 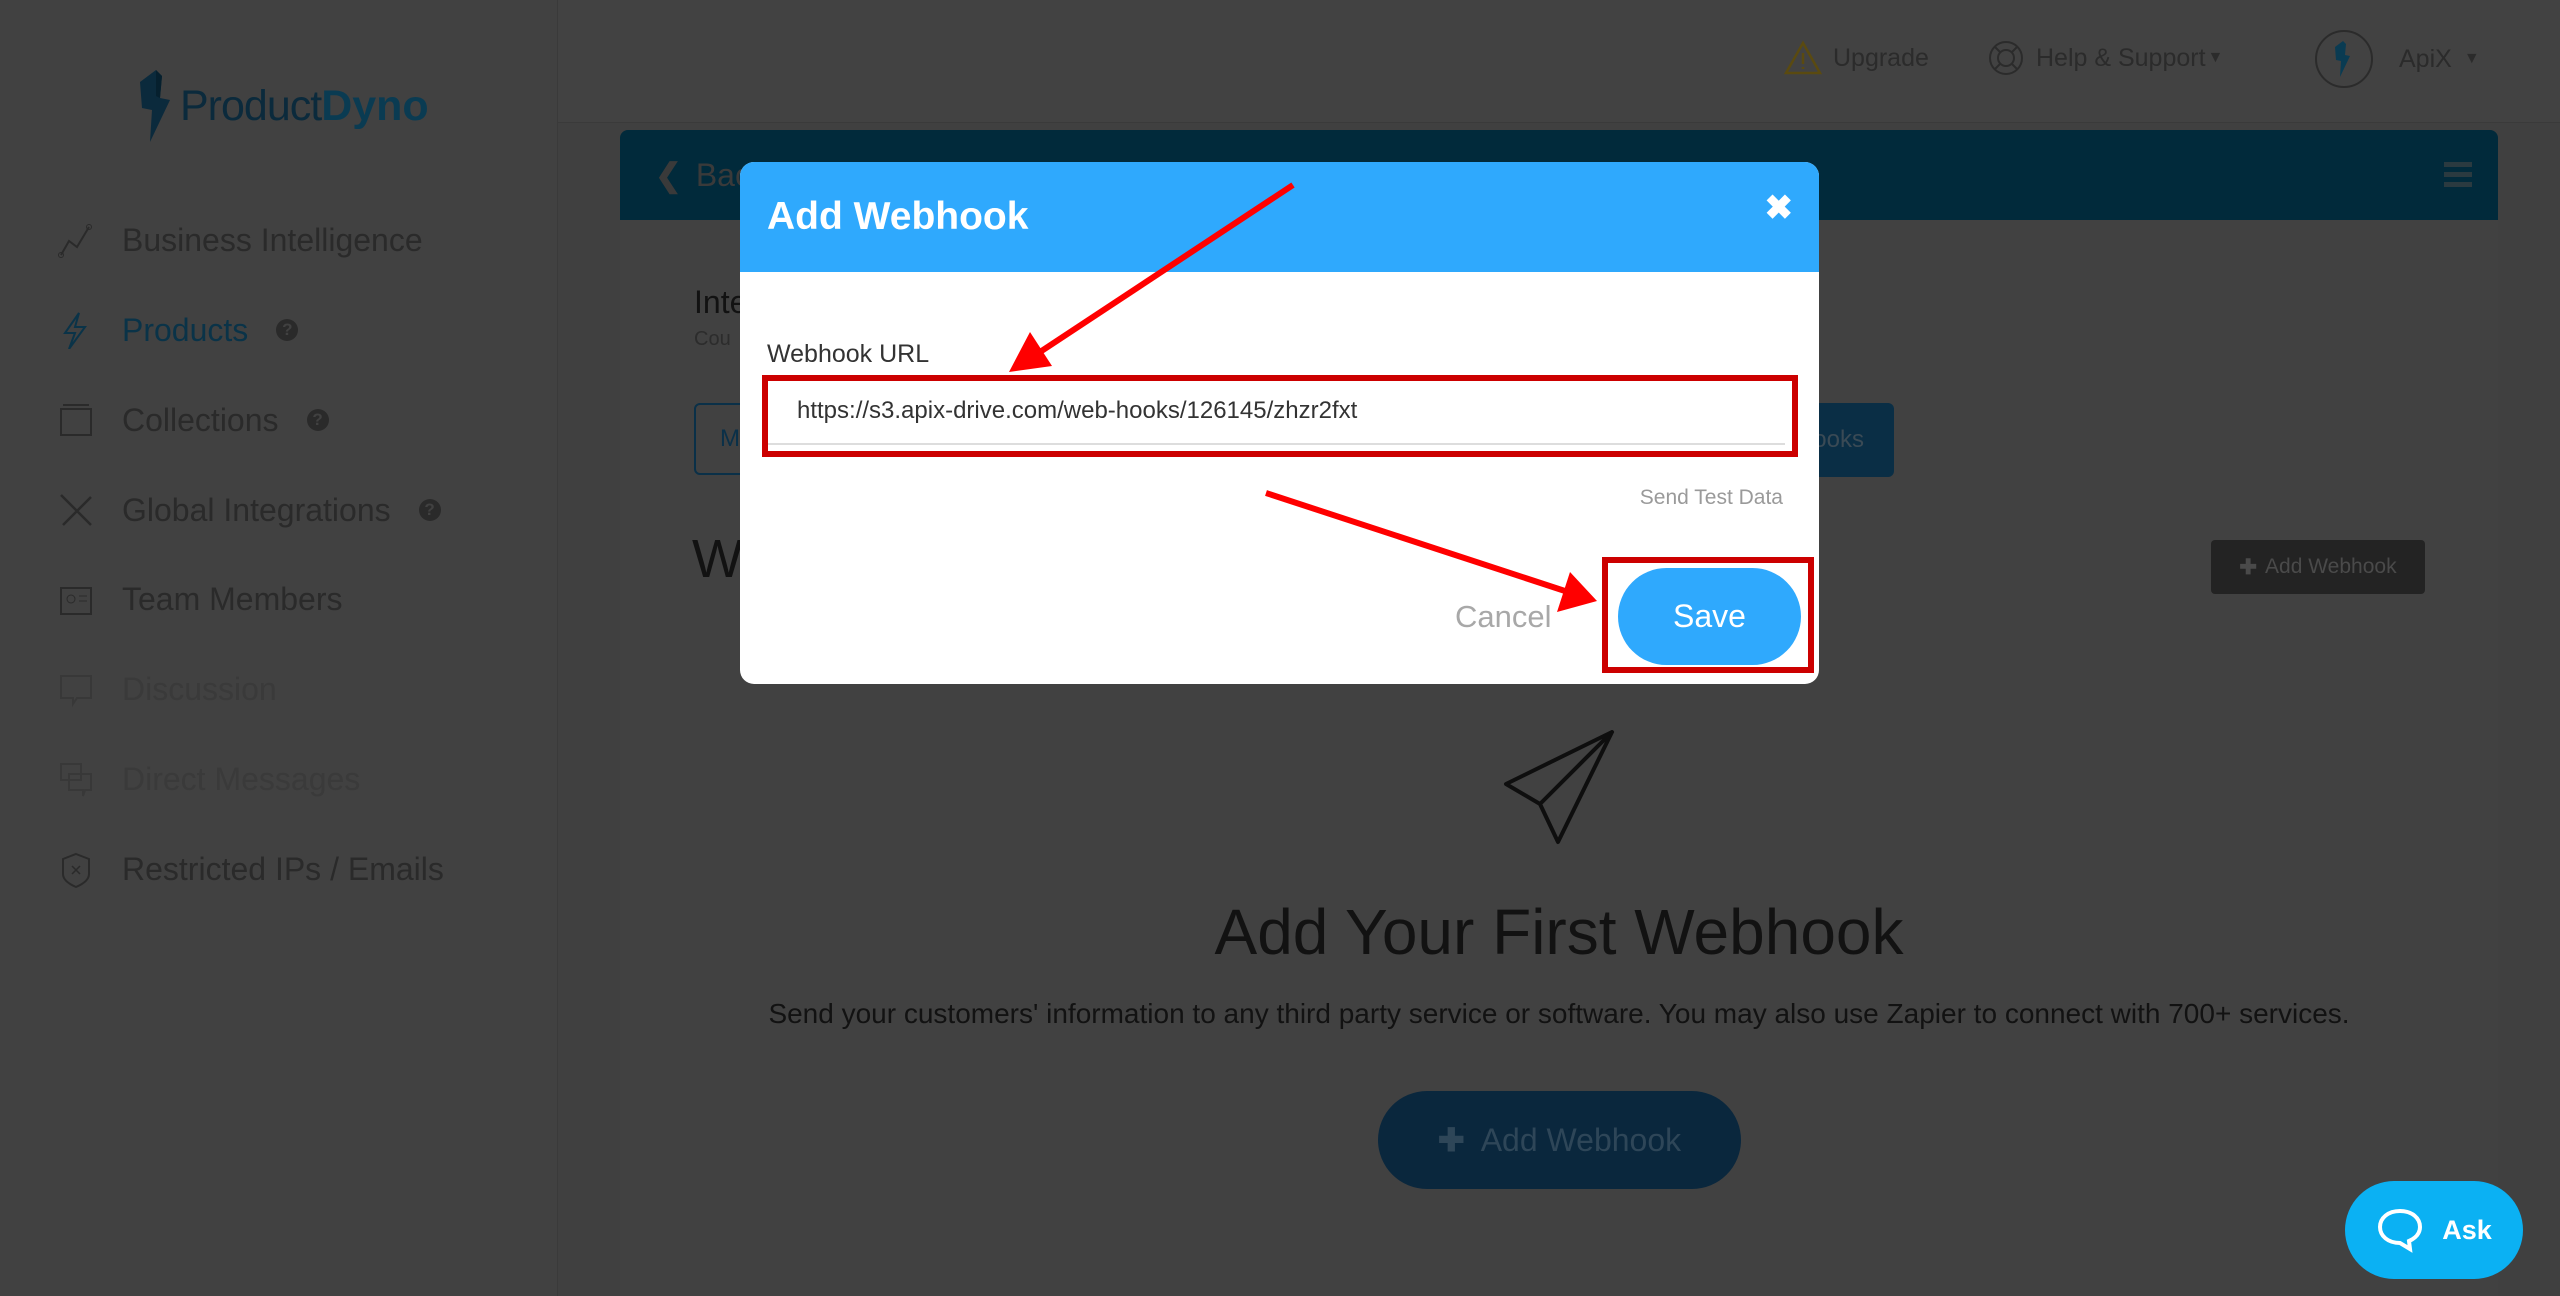 I want to click on paper-plane-icon, so click(x=1559, y=787).